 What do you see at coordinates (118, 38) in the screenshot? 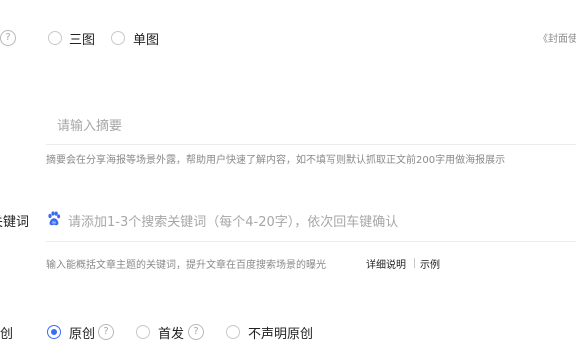
I see `cover-option-single-radio` at bounding box center [118, 38].